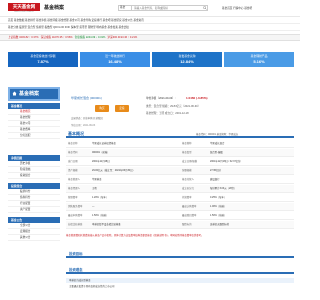  What do you see at coordinates (34, 136) in the screenshot?
I see `sidebar-item: 分红送配` at bounding box center [34, 136].